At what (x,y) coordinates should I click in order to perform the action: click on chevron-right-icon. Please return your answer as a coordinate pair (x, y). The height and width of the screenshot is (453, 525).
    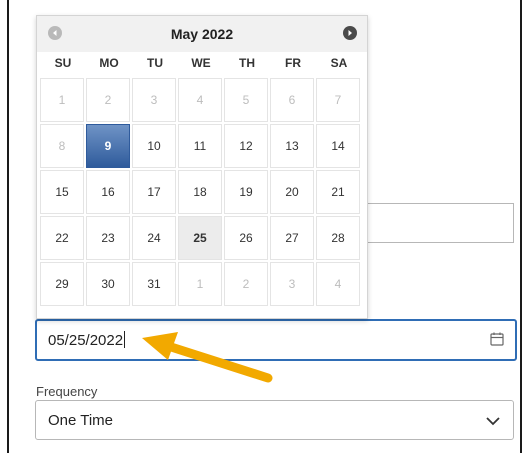
    Looking at the image, I should click on (350, 33).